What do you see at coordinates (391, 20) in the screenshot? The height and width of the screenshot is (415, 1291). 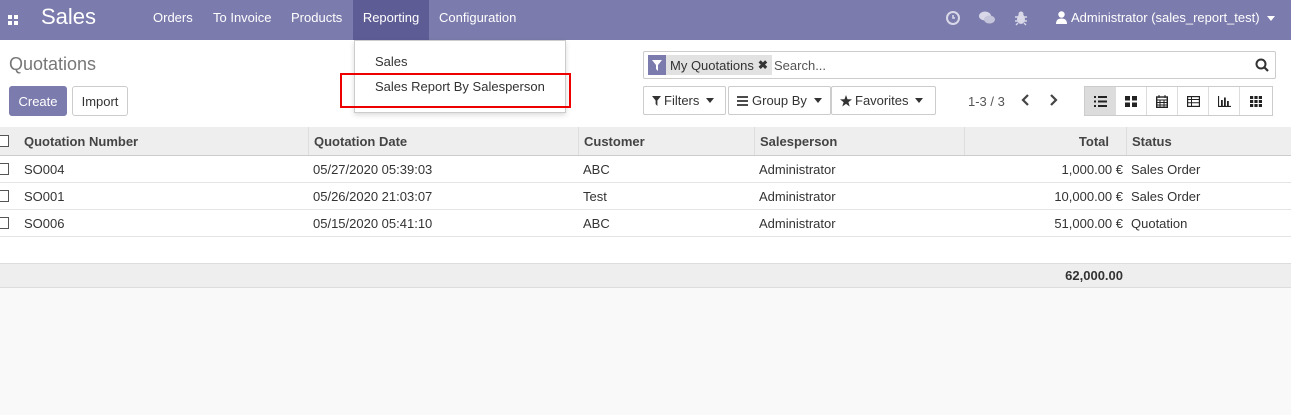 I see `menu-reporting: Reporting` at bounding box center [391, 20].